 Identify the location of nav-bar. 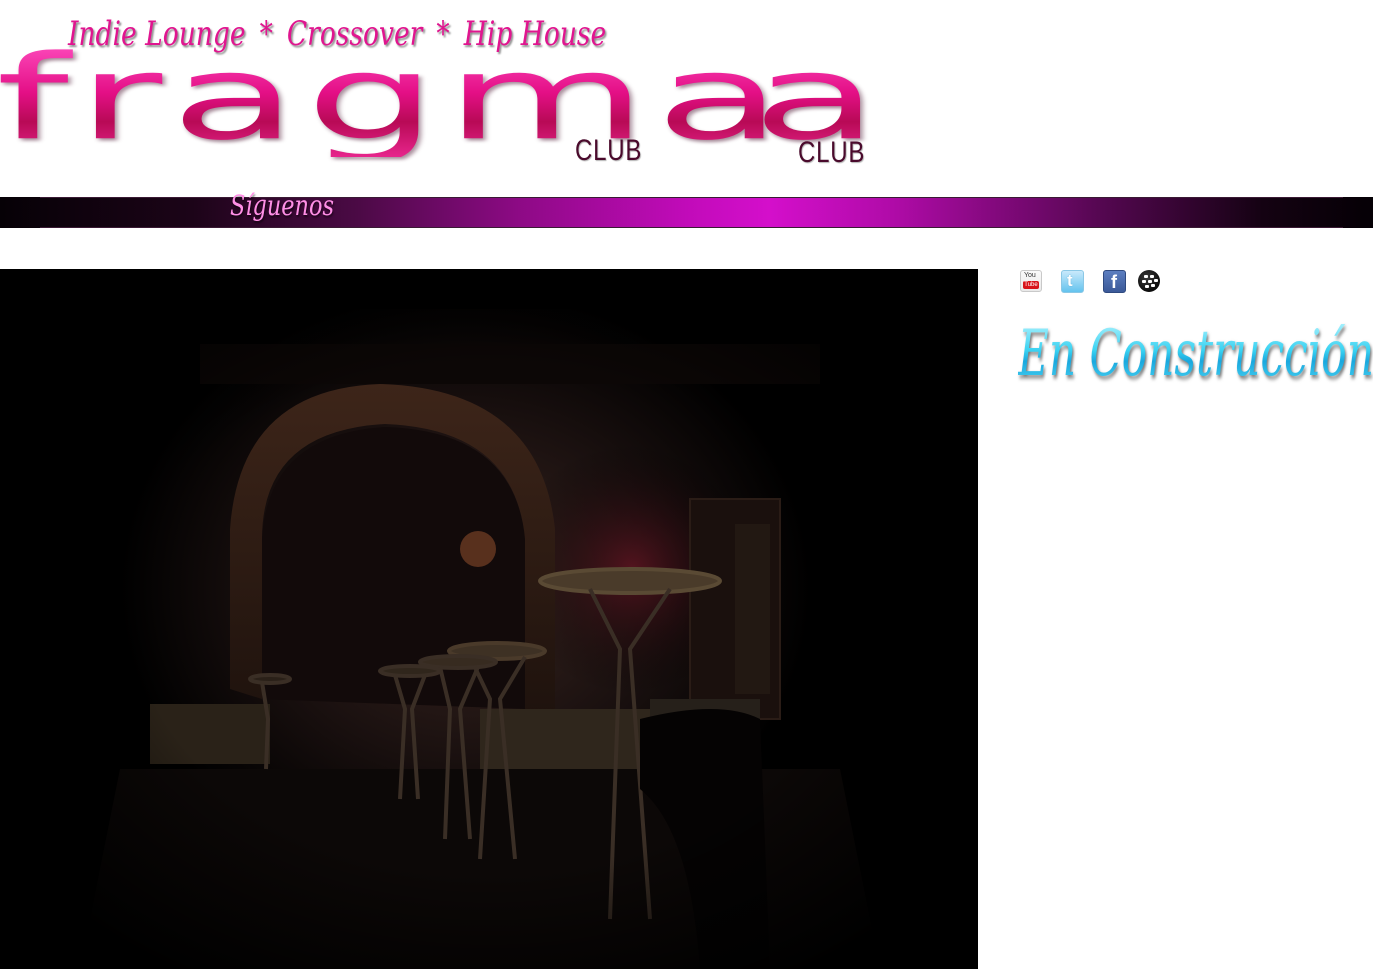
(686, 212).